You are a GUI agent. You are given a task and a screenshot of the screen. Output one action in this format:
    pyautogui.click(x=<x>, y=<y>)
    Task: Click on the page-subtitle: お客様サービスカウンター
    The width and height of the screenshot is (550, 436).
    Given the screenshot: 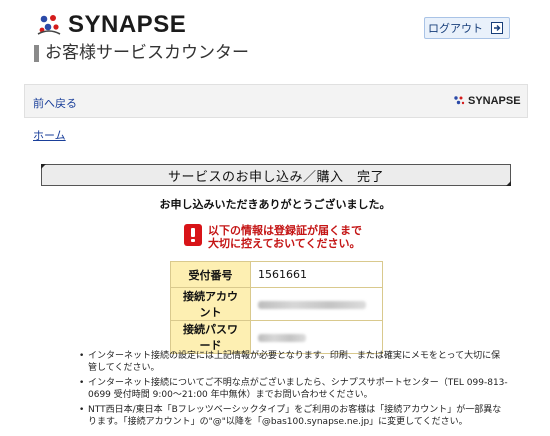 What is the action you would take?
    pyautogui.click(x=141, y=53)
    